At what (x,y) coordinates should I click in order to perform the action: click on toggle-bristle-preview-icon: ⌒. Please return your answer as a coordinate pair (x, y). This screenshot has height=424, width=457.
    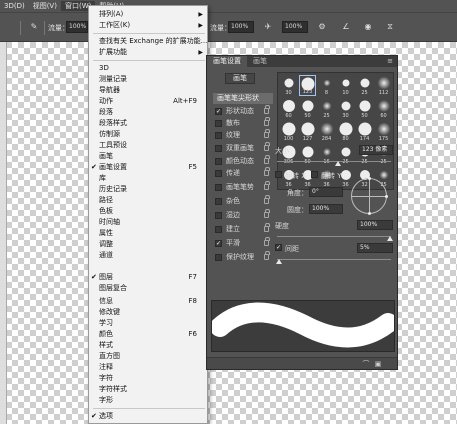
    Looking at the image, I should click on (366, 364).